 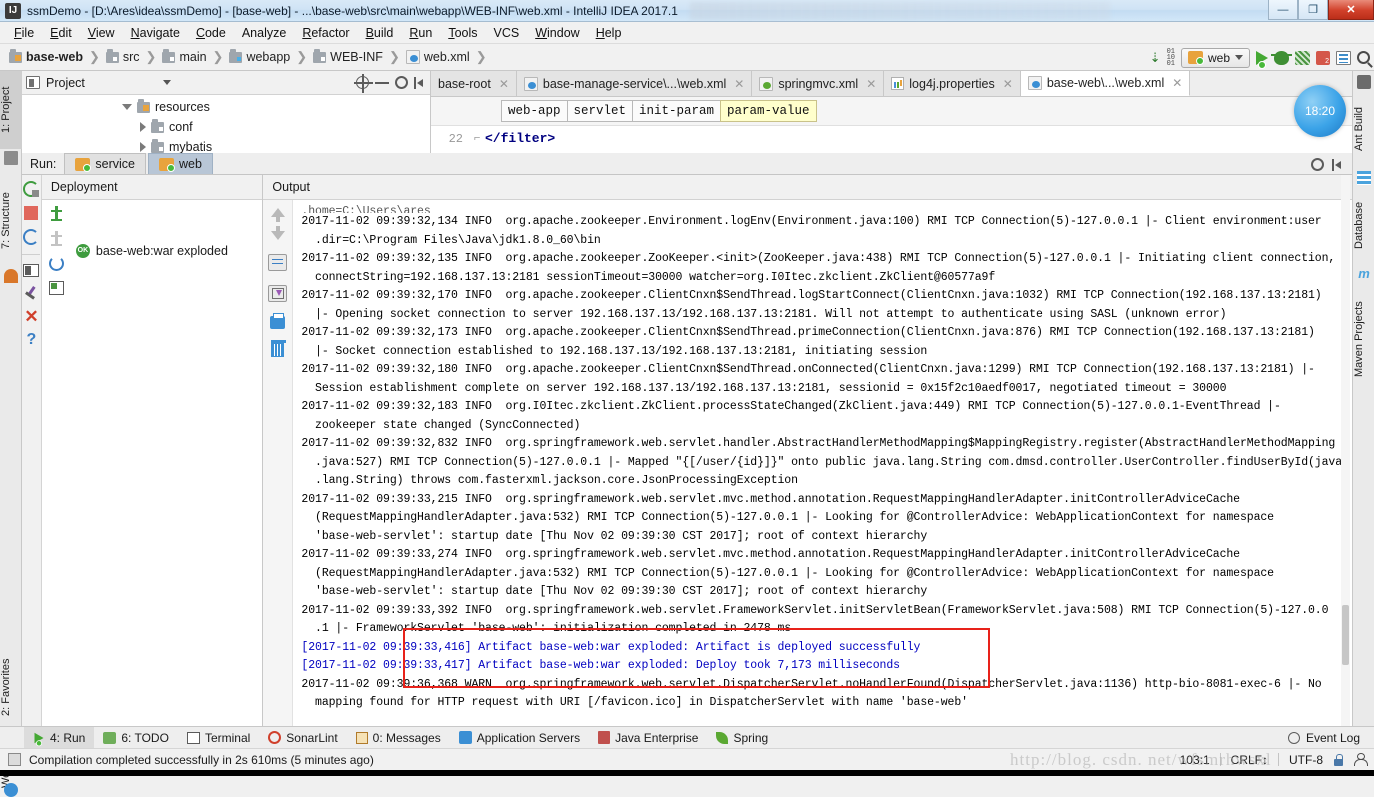 What do you see at coordinates (1345, 450) in the screenshot?
I see `console-scrollbar` at bounding box center [1345, 450].